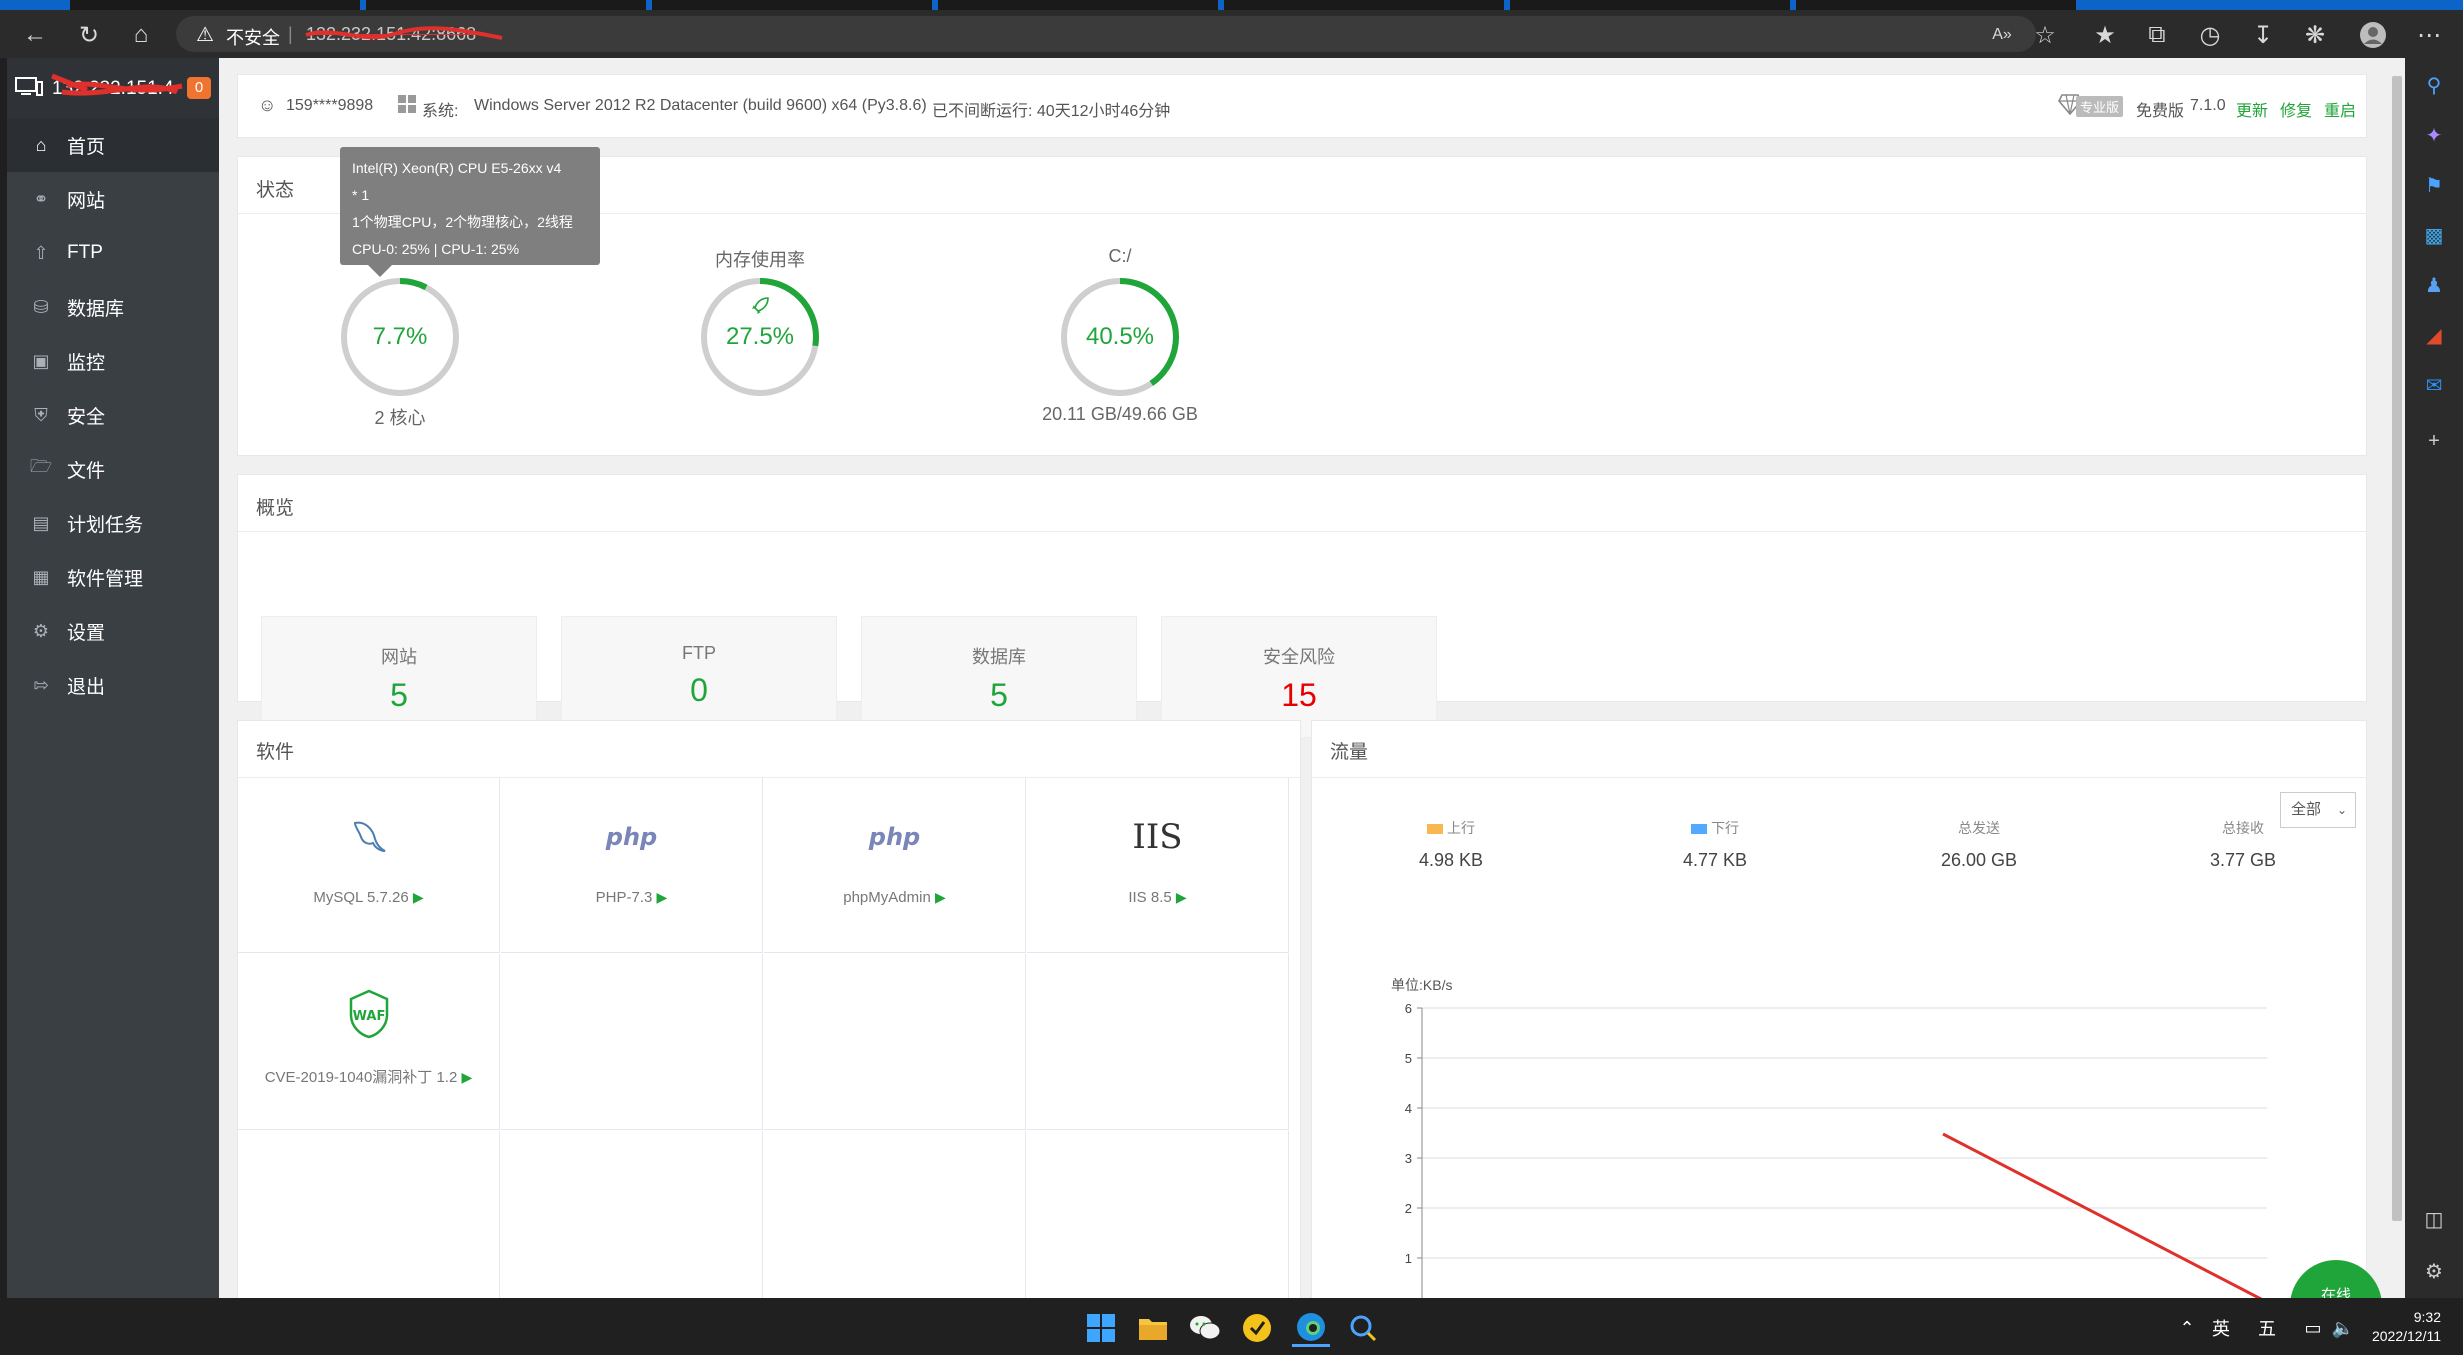 Image resolution: width=2463 pixels, height=1355 pixels. I want to click on wechat-icon, so click(1205, 1328).